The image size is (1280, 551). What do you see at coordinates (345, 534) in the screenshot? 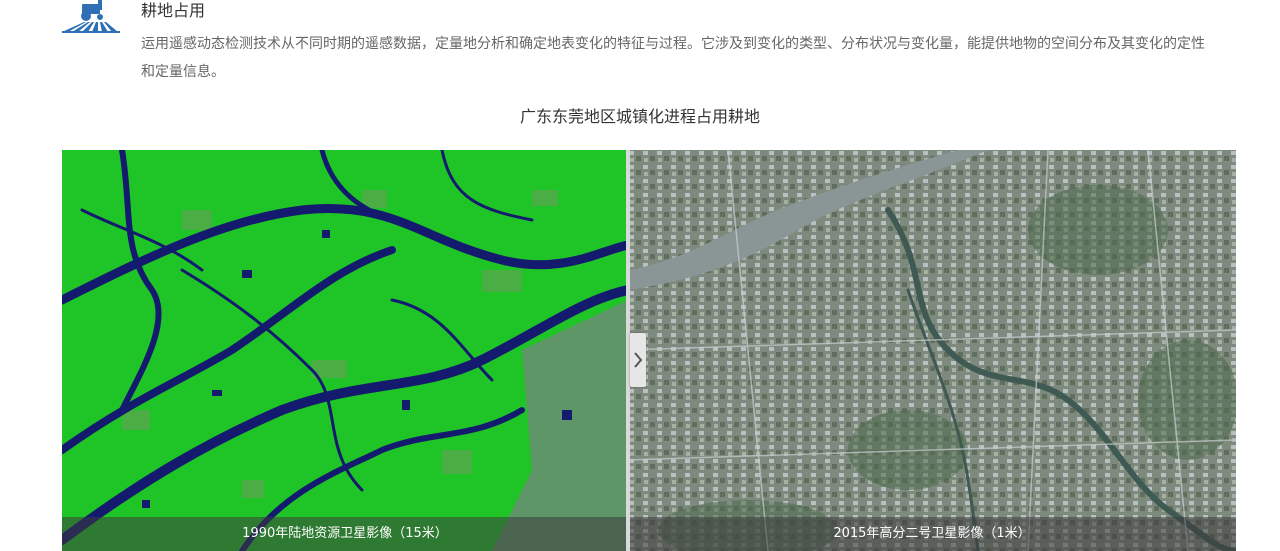
I see `caption-1990: 1990年陆地资源卫星影像（15米）` at bounding box center [345, 534].